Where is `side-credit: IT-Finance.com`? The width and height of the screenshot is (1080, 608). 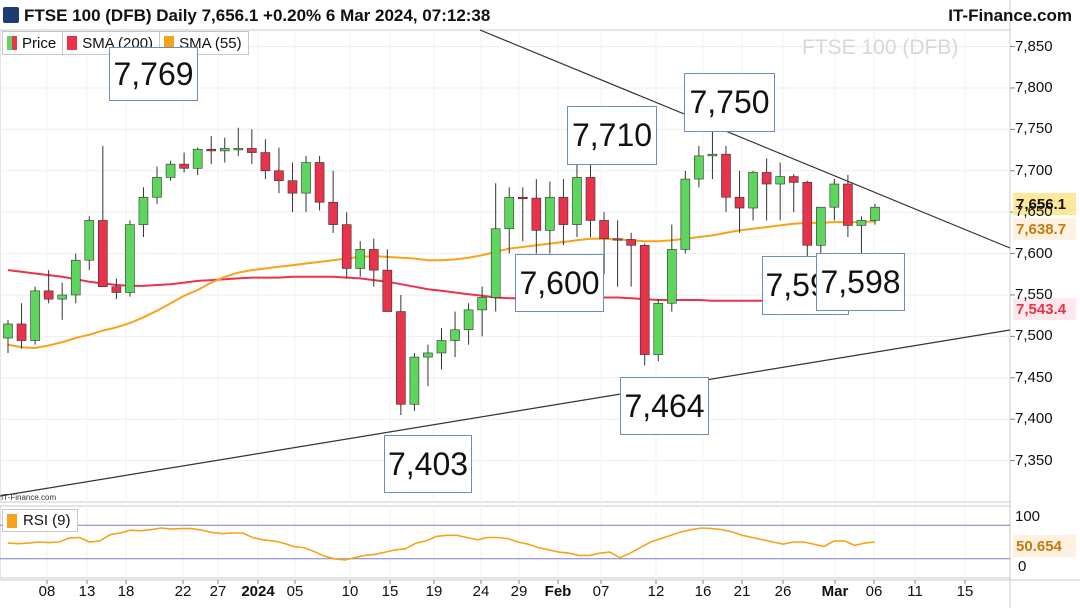 side-credit: IT-Finance.com is located at coordinates (29, 497).